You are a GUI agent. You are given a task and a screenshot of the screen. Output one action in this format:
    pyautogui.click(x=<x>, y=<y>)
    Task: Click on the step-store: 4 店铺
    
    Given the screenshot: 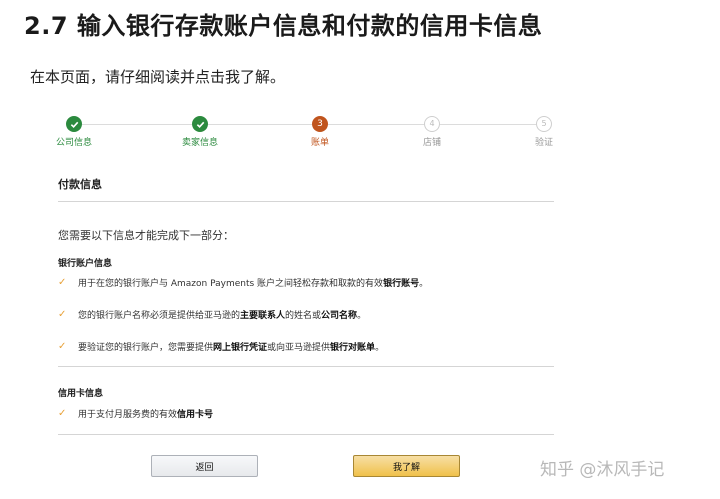 What is the action you would take?
    pyautogui.click(x=432, y=132)
    